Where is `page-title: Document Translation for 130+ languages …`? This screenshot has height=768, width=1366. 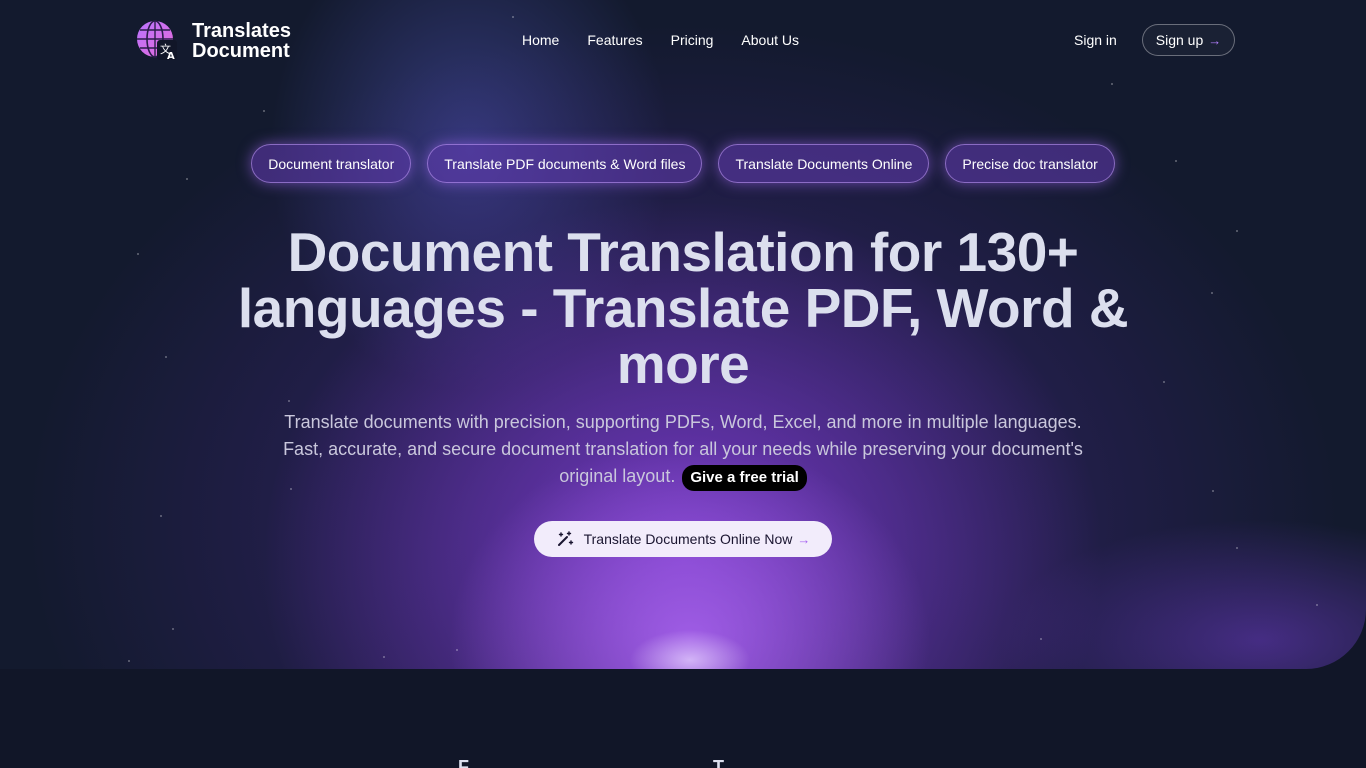
page-title: Document Translation for 130+ languages … is located at coordinates (683, 308).